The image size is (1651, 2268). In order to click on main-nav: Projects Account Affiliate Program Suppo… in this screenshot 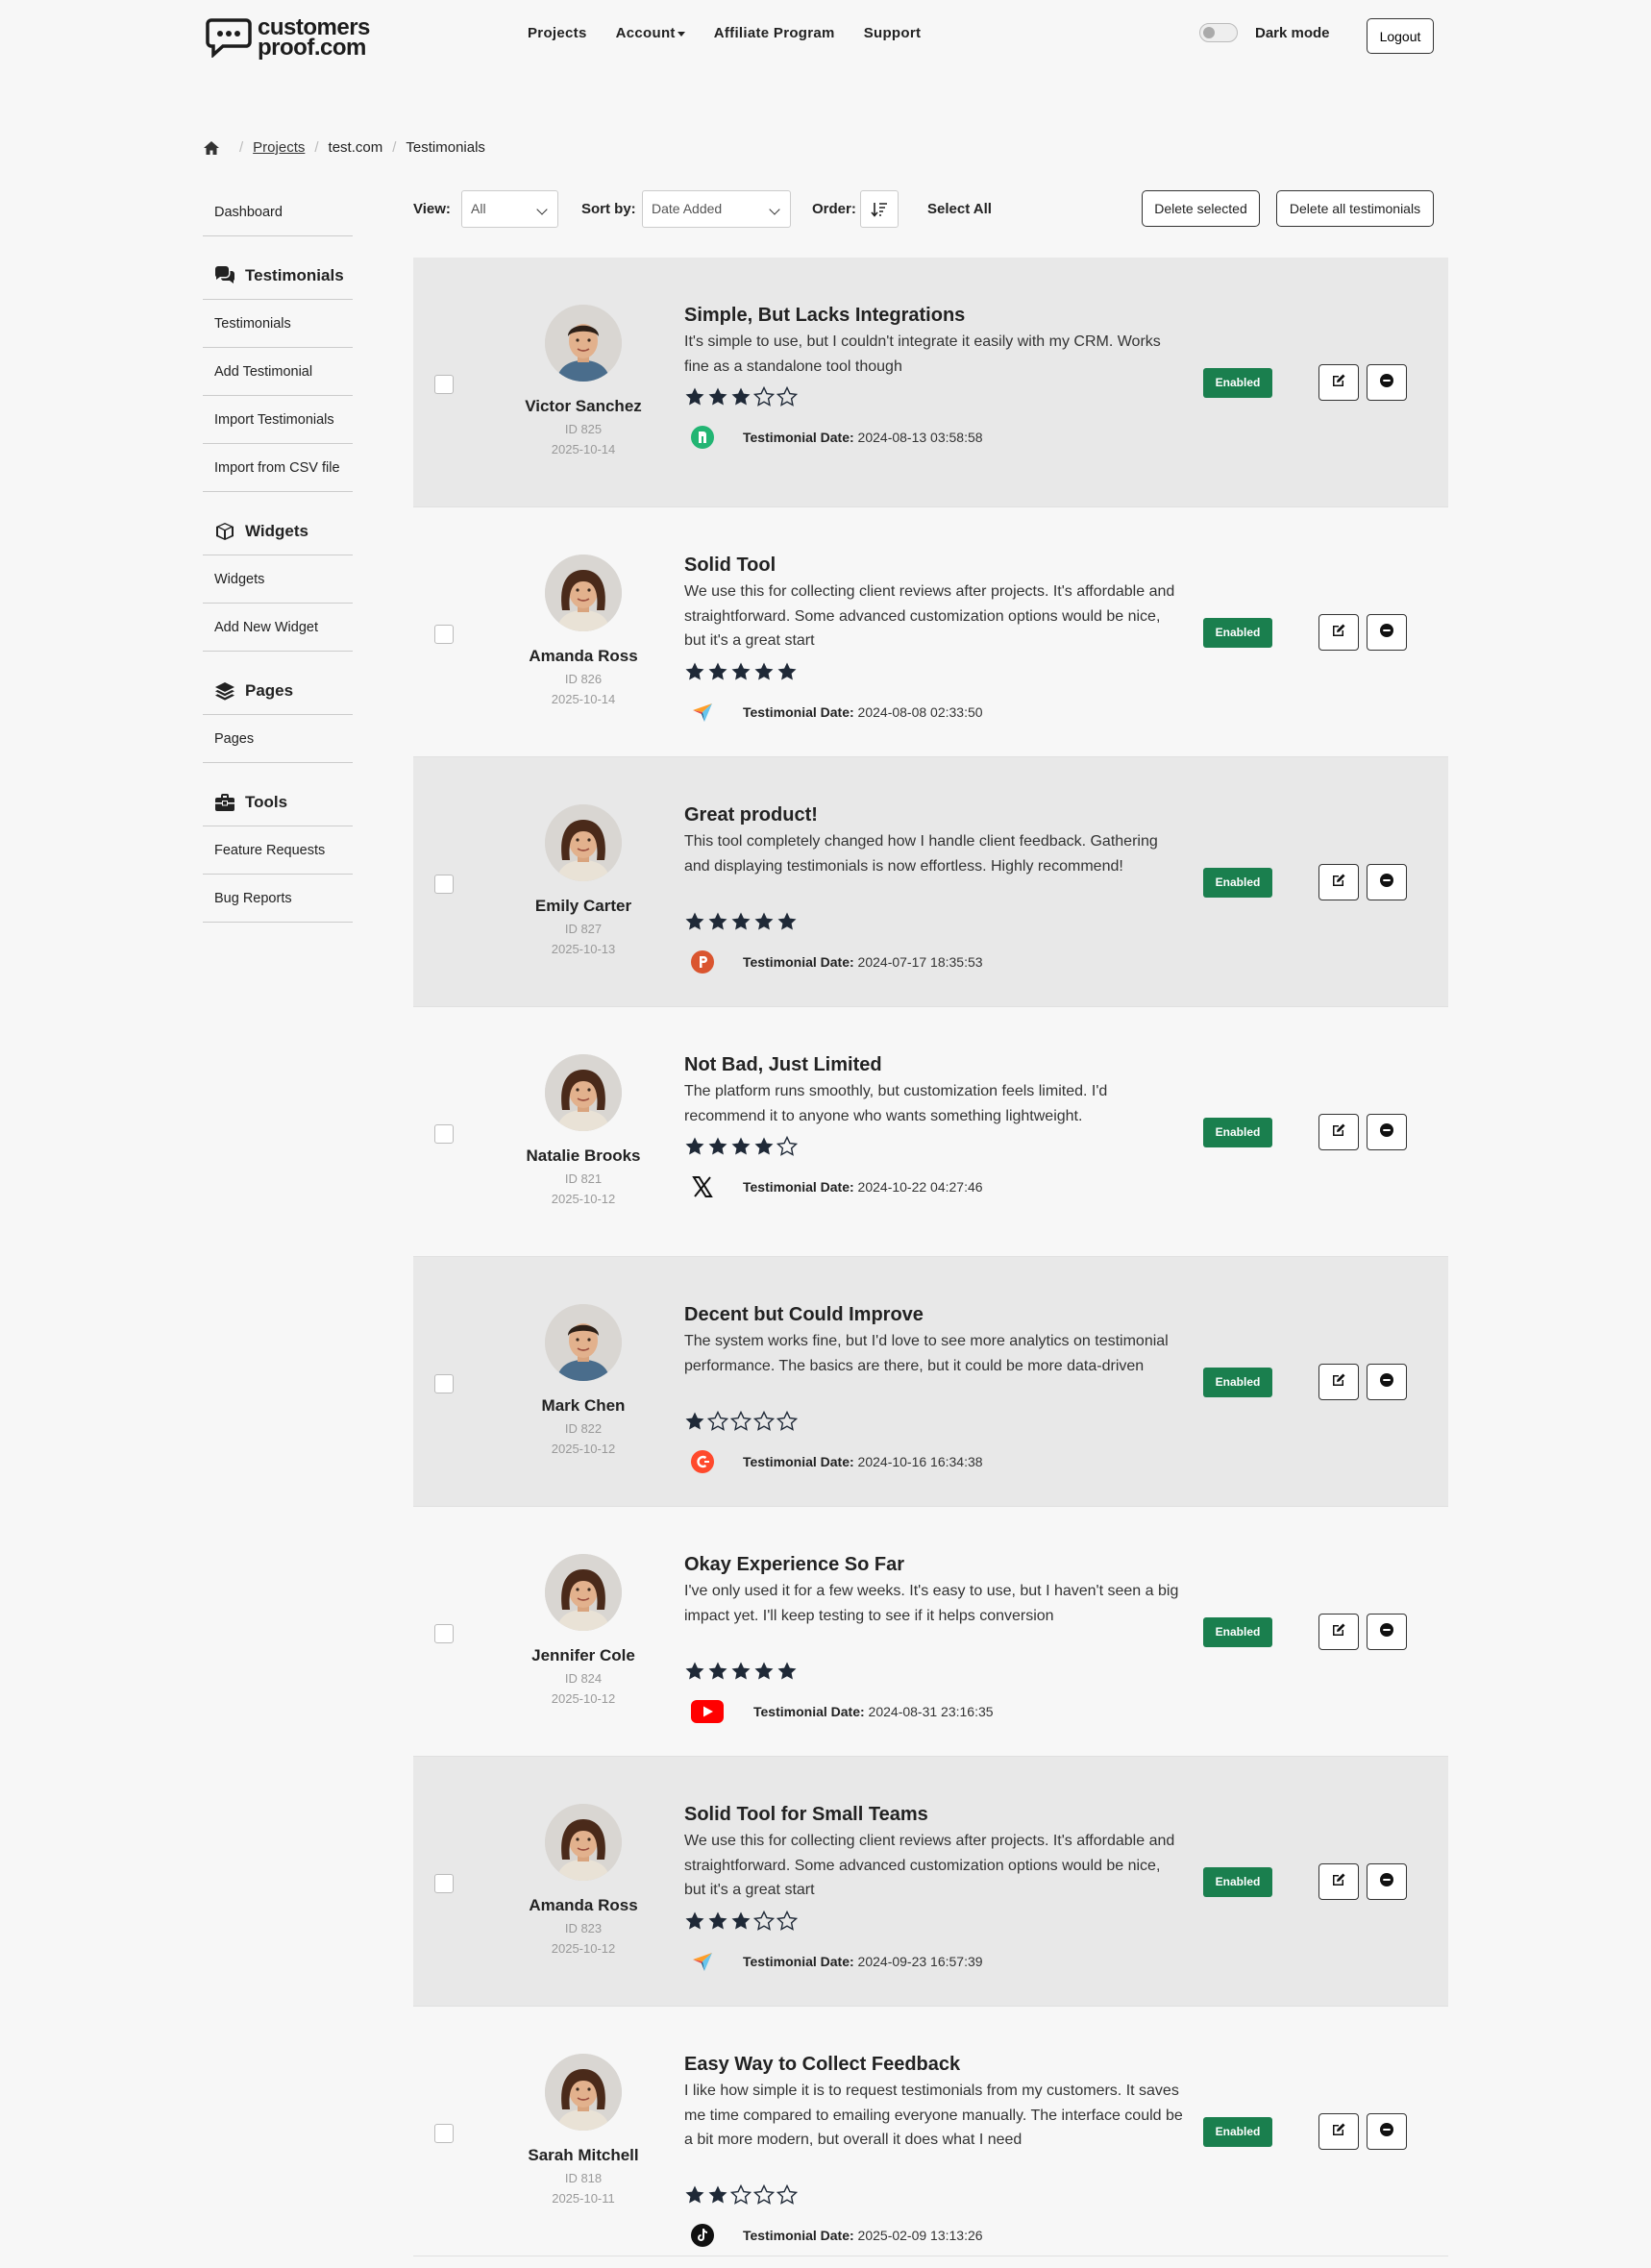, I will do `click(738, 33)`.